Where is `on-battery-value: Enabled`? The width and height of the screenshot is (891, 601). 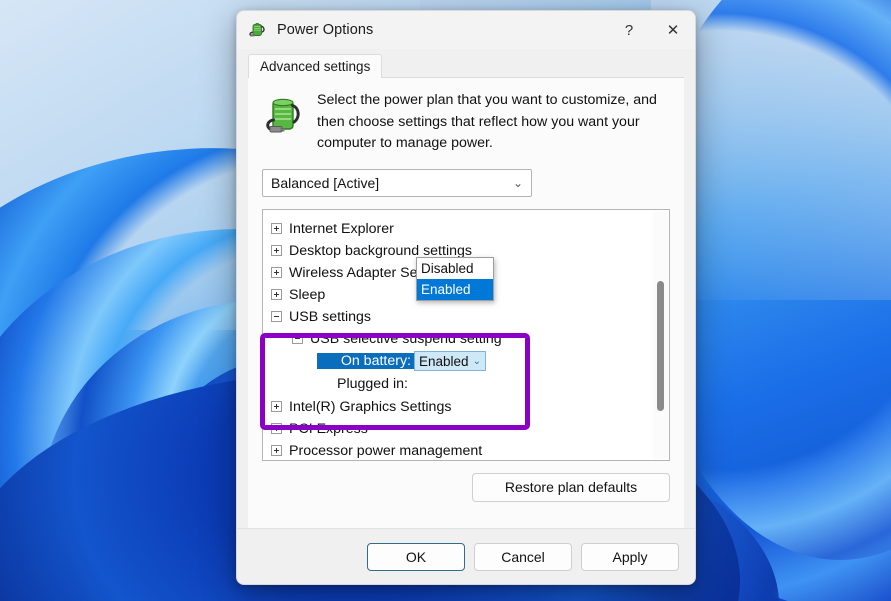
on-battery-value: Enabled is located at coordinates (444, 361).